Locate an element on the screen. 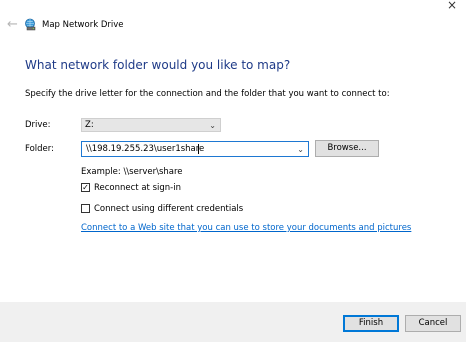 The width and height of the screenshot is (466, 342). folder-input: \\198.19.255.23\user1share ⌄ is located at coordinates (195, 149).